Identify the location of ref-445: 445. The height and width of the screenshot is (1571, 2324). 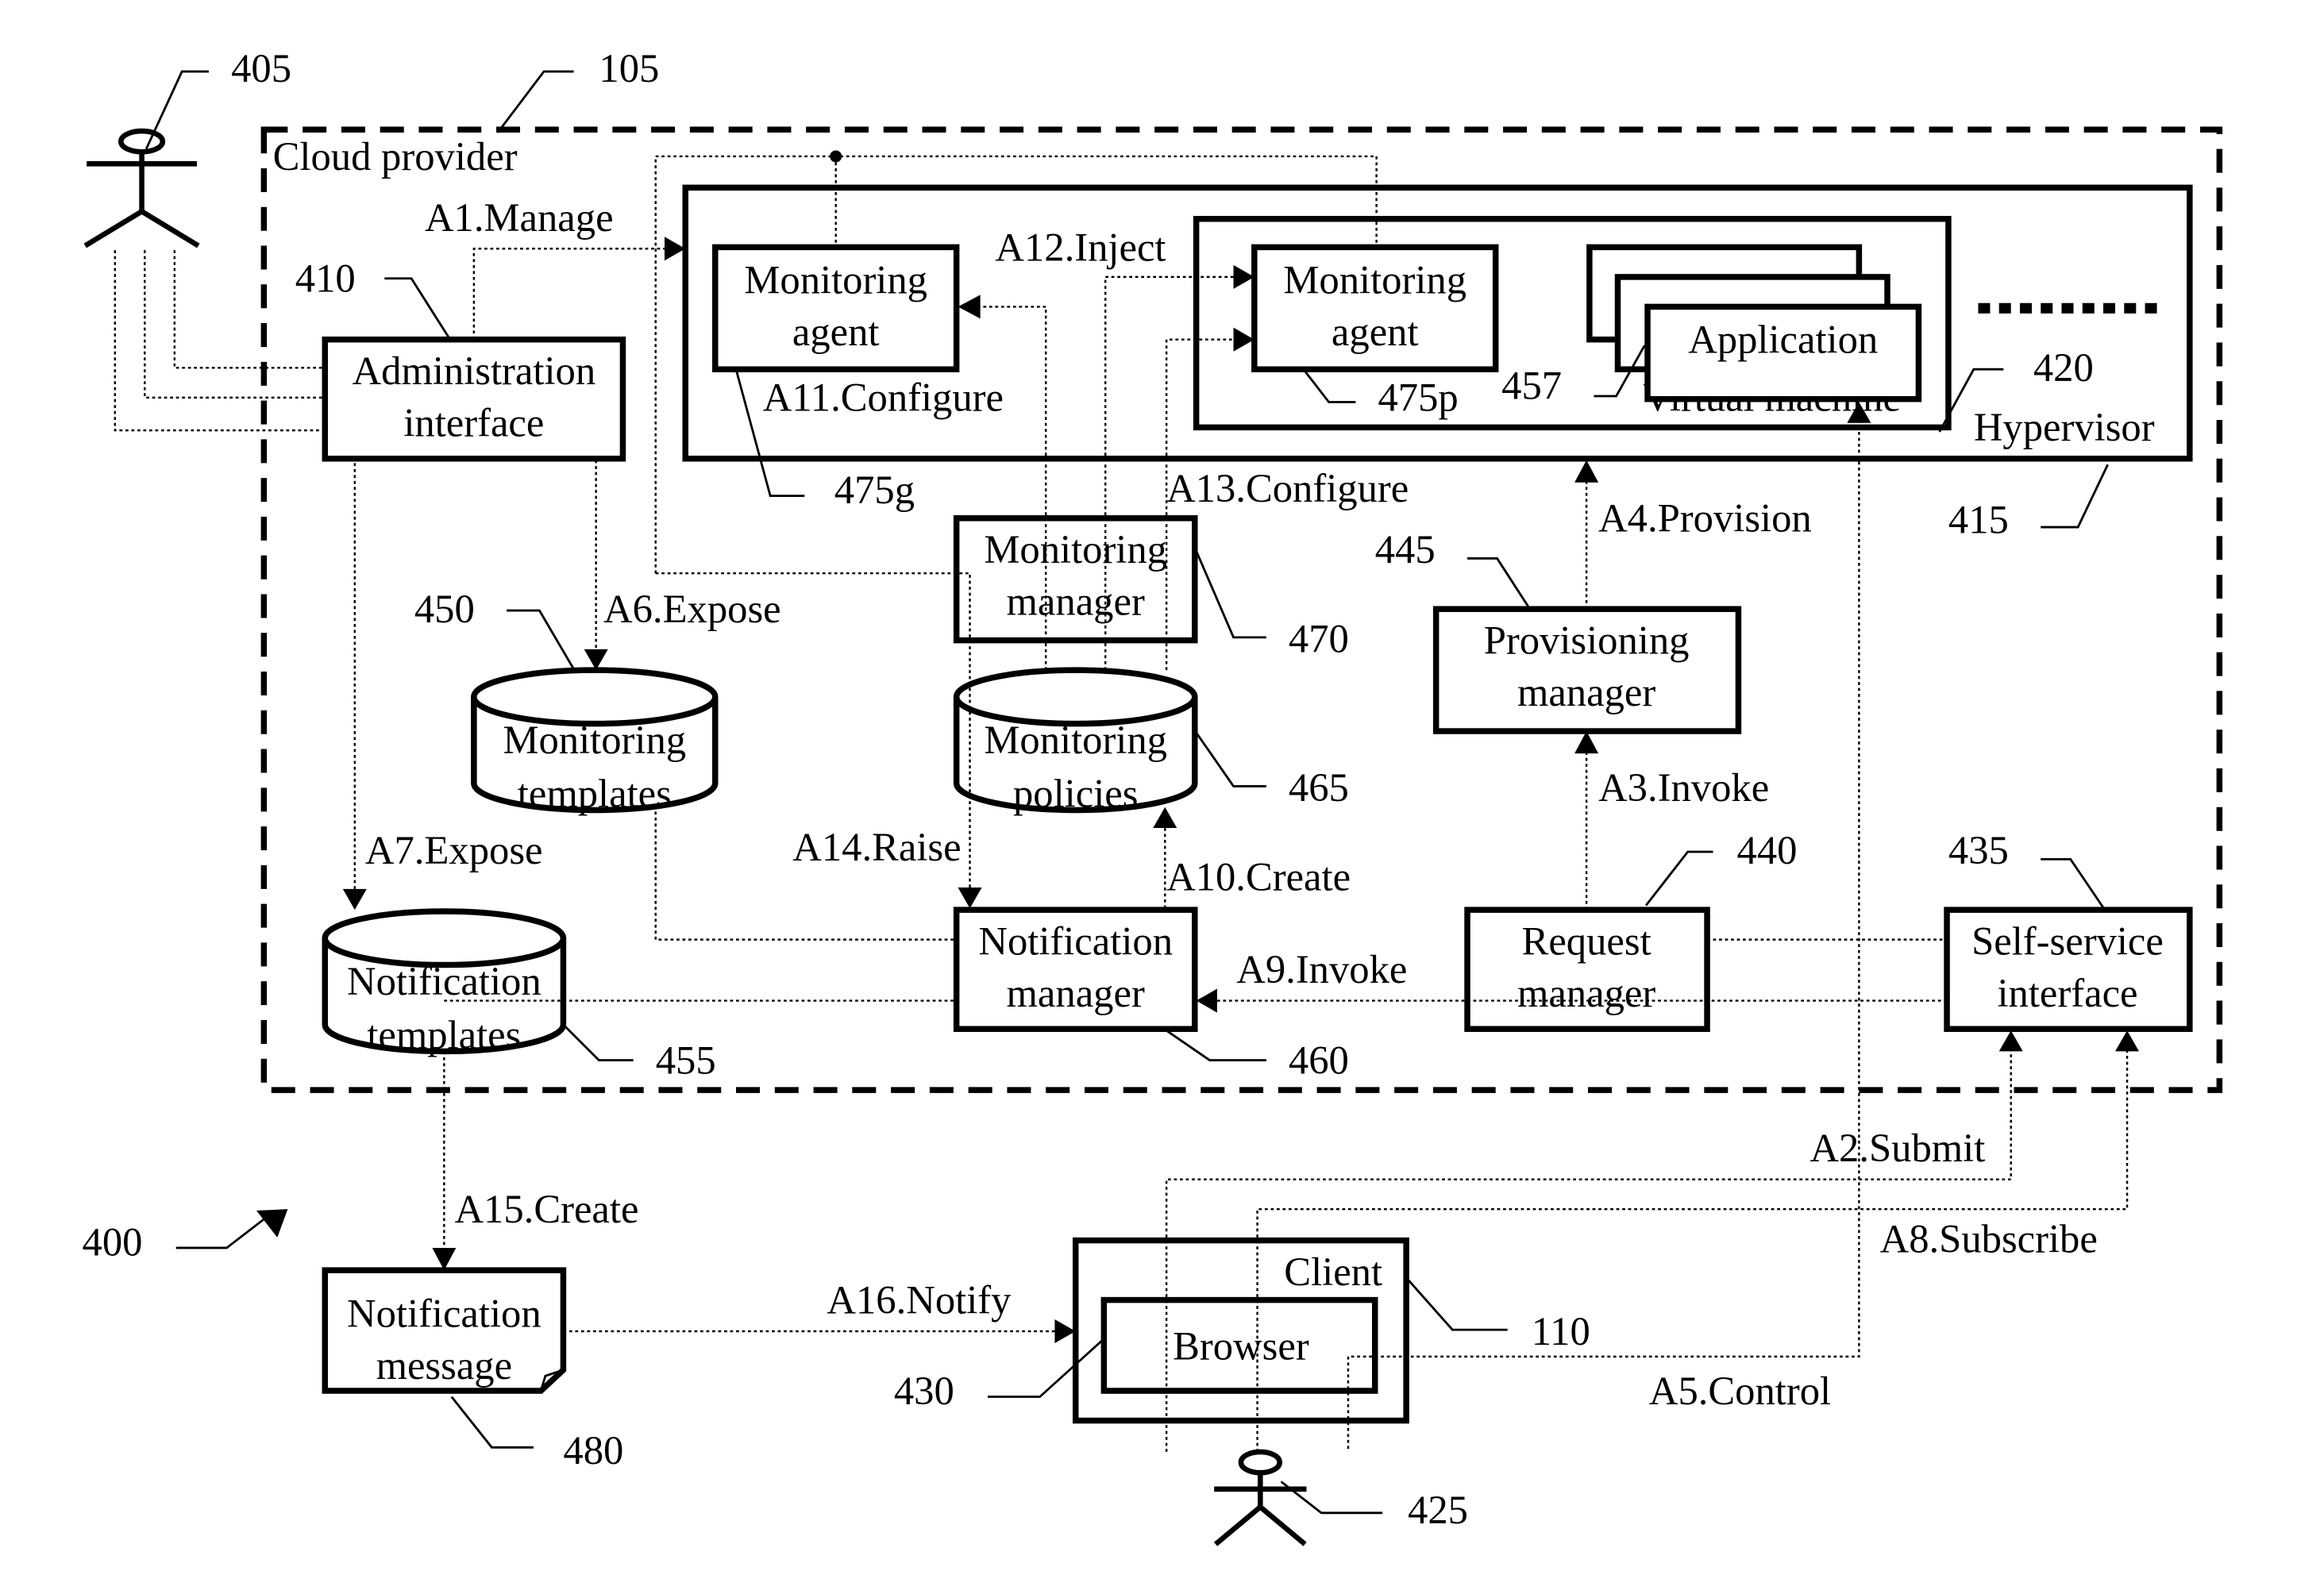
(1405, 549).